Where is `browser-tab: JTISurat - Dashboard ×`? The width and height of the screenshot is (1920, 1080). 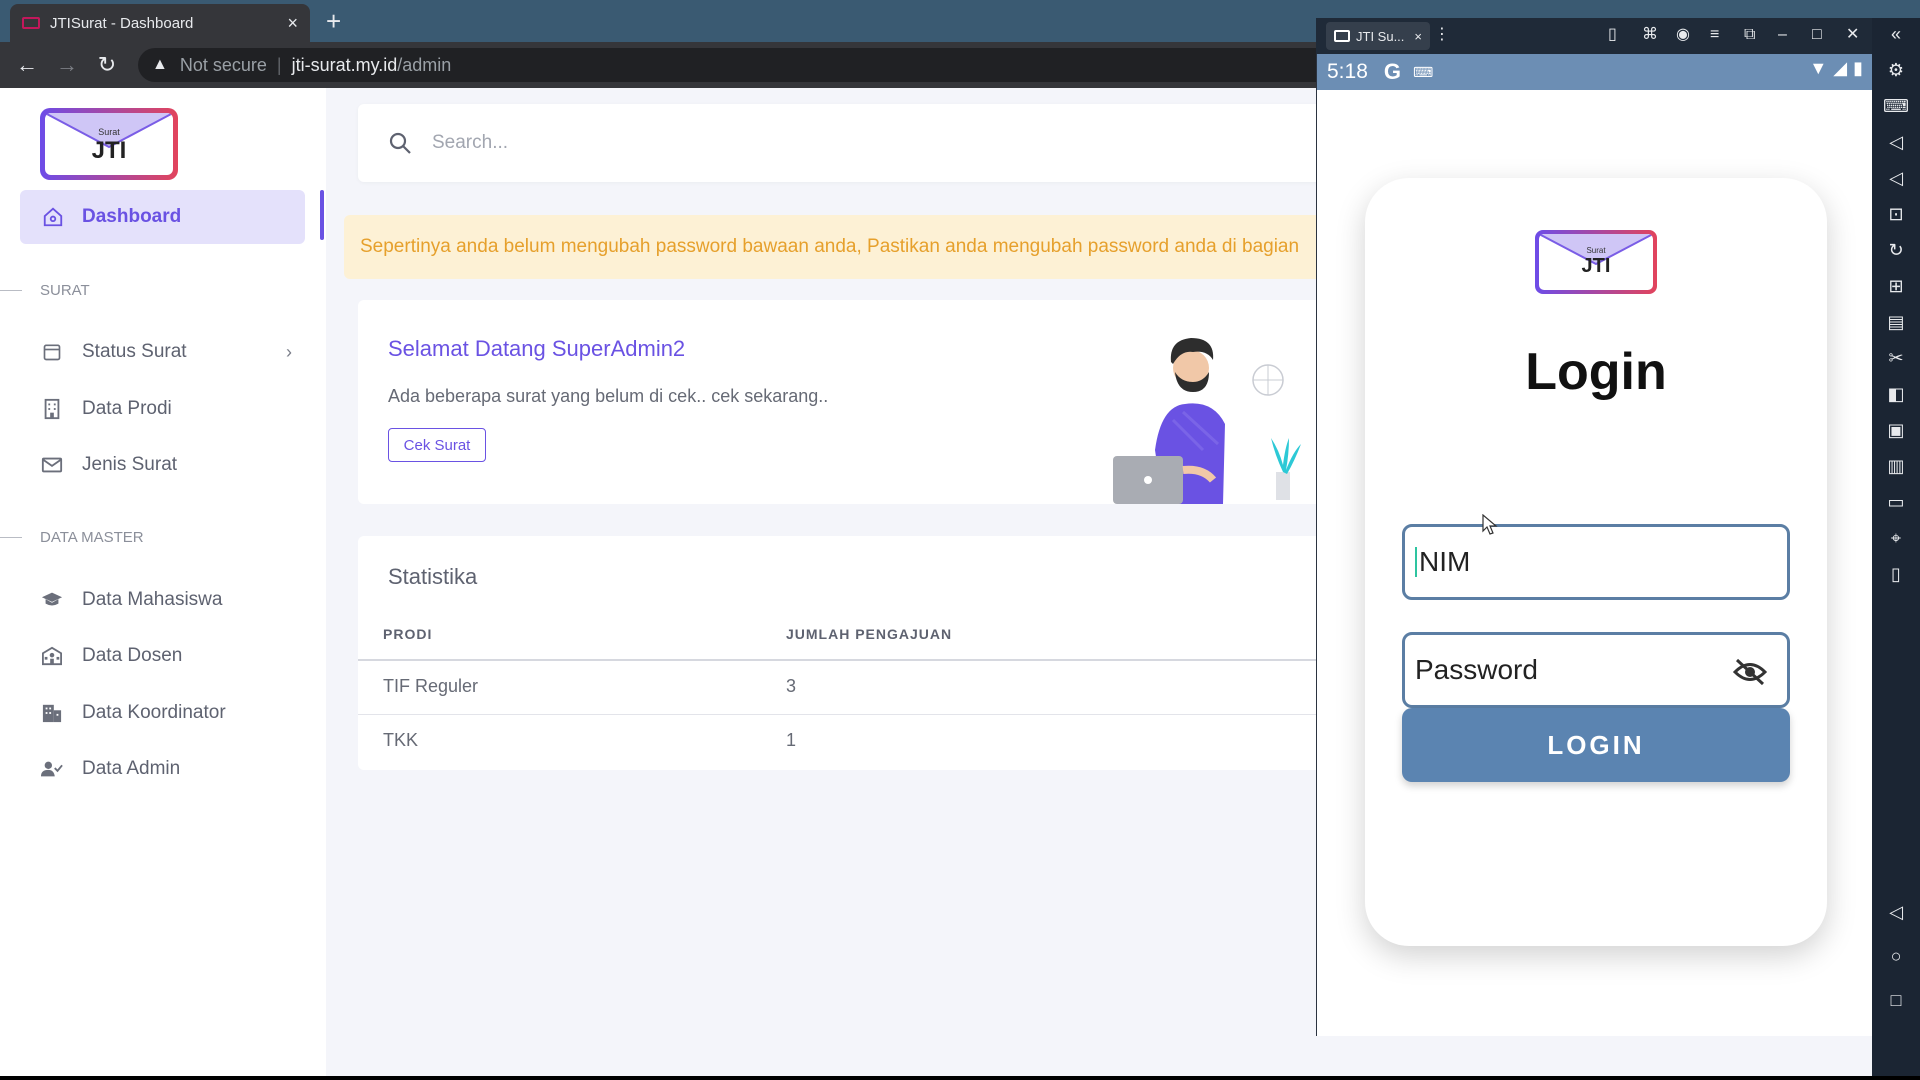
browser-tab: JTISurat - Dashboard × is located at coordinates (160, 23).